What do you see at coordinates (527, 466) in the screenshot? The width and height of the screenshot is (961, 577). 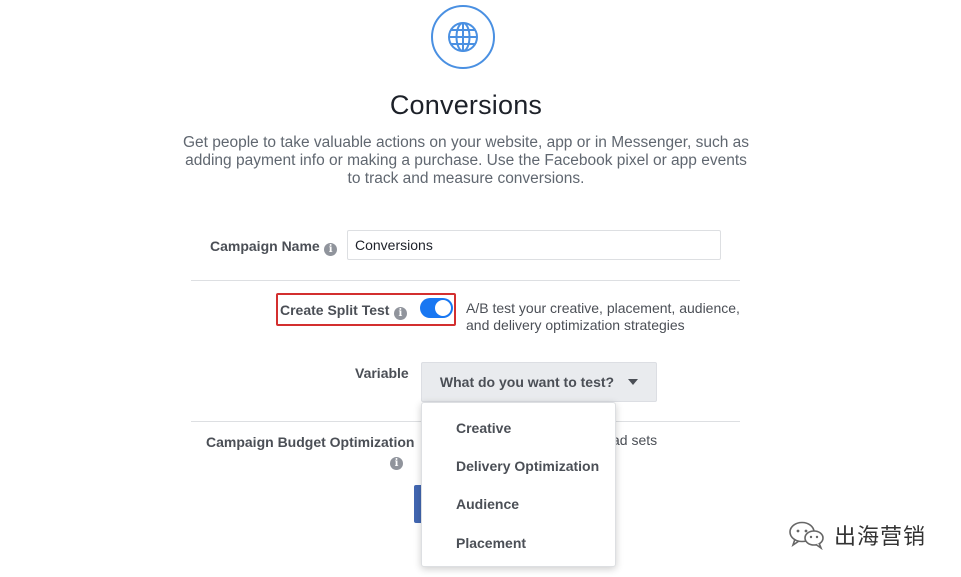 I see `menu-item-delivery-optimization: Delivery Optimization` at bounding box center [527, 466].